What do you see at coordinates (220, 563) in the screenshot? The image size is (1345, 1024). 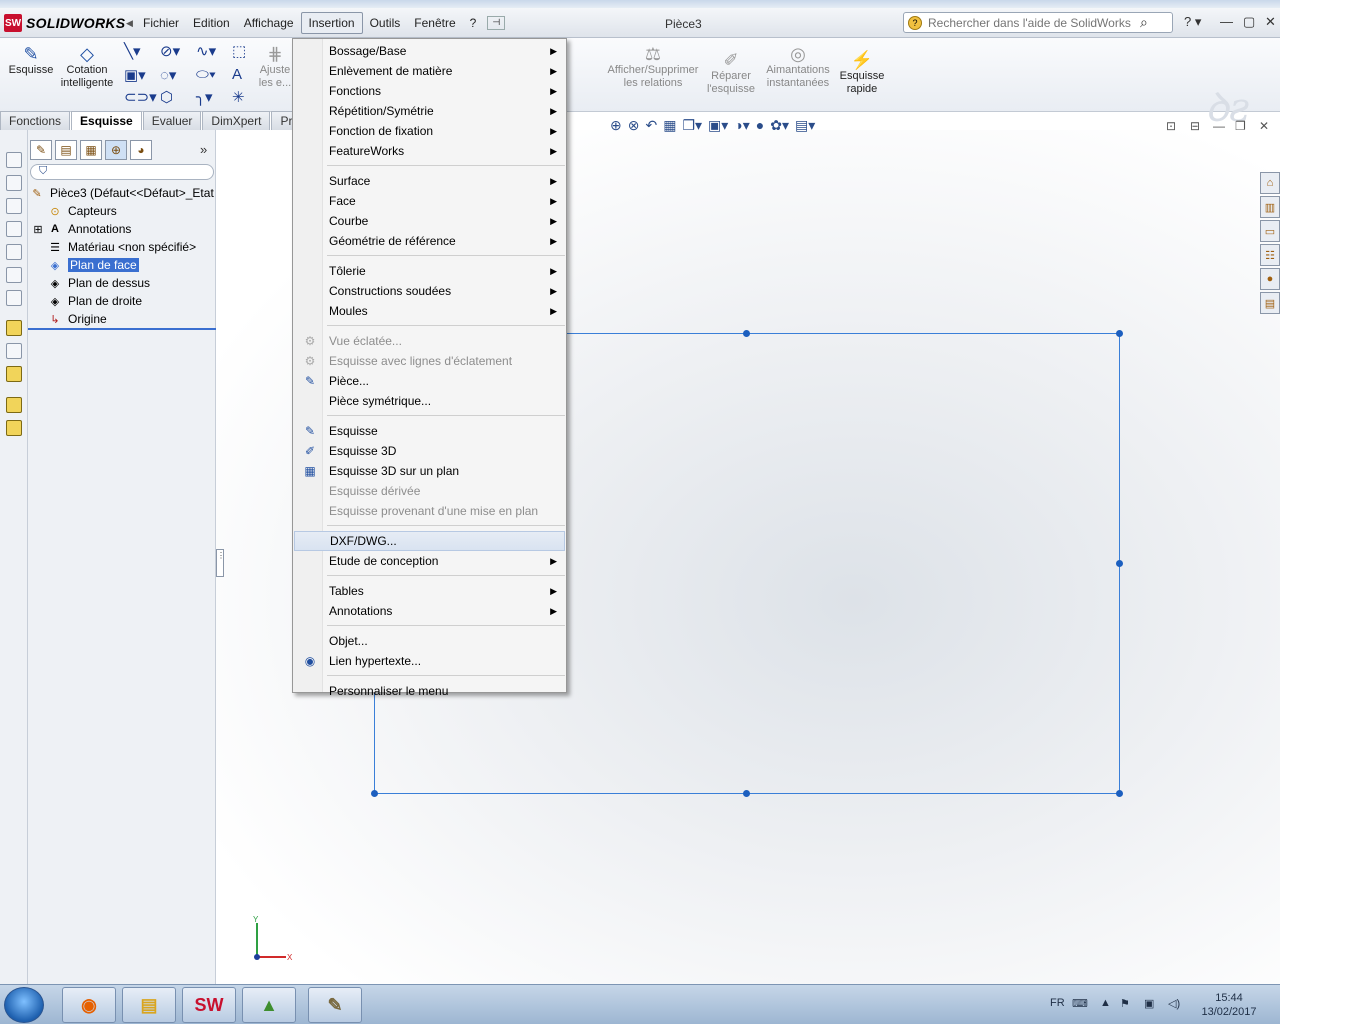 I see `panel-splitter-handle: ⋮` at bounding box center [220, 563].